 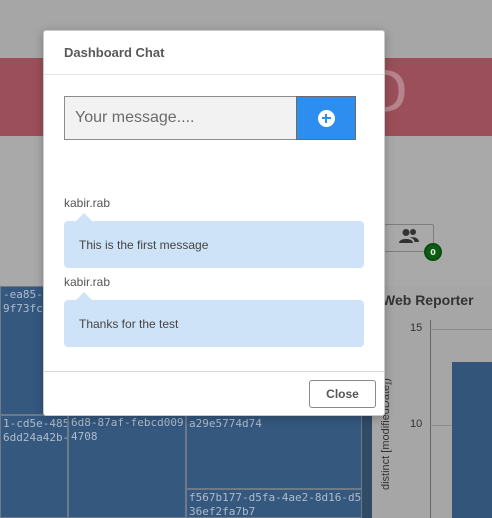 I want to click on y-tick: 15, so click(x=416, y=328).